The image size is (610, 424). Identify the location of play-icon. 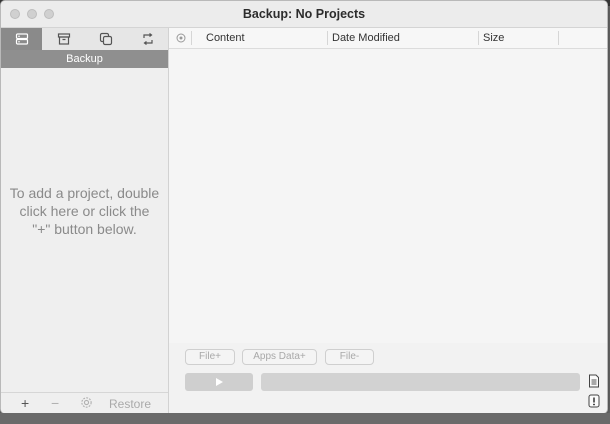
(219, 382).